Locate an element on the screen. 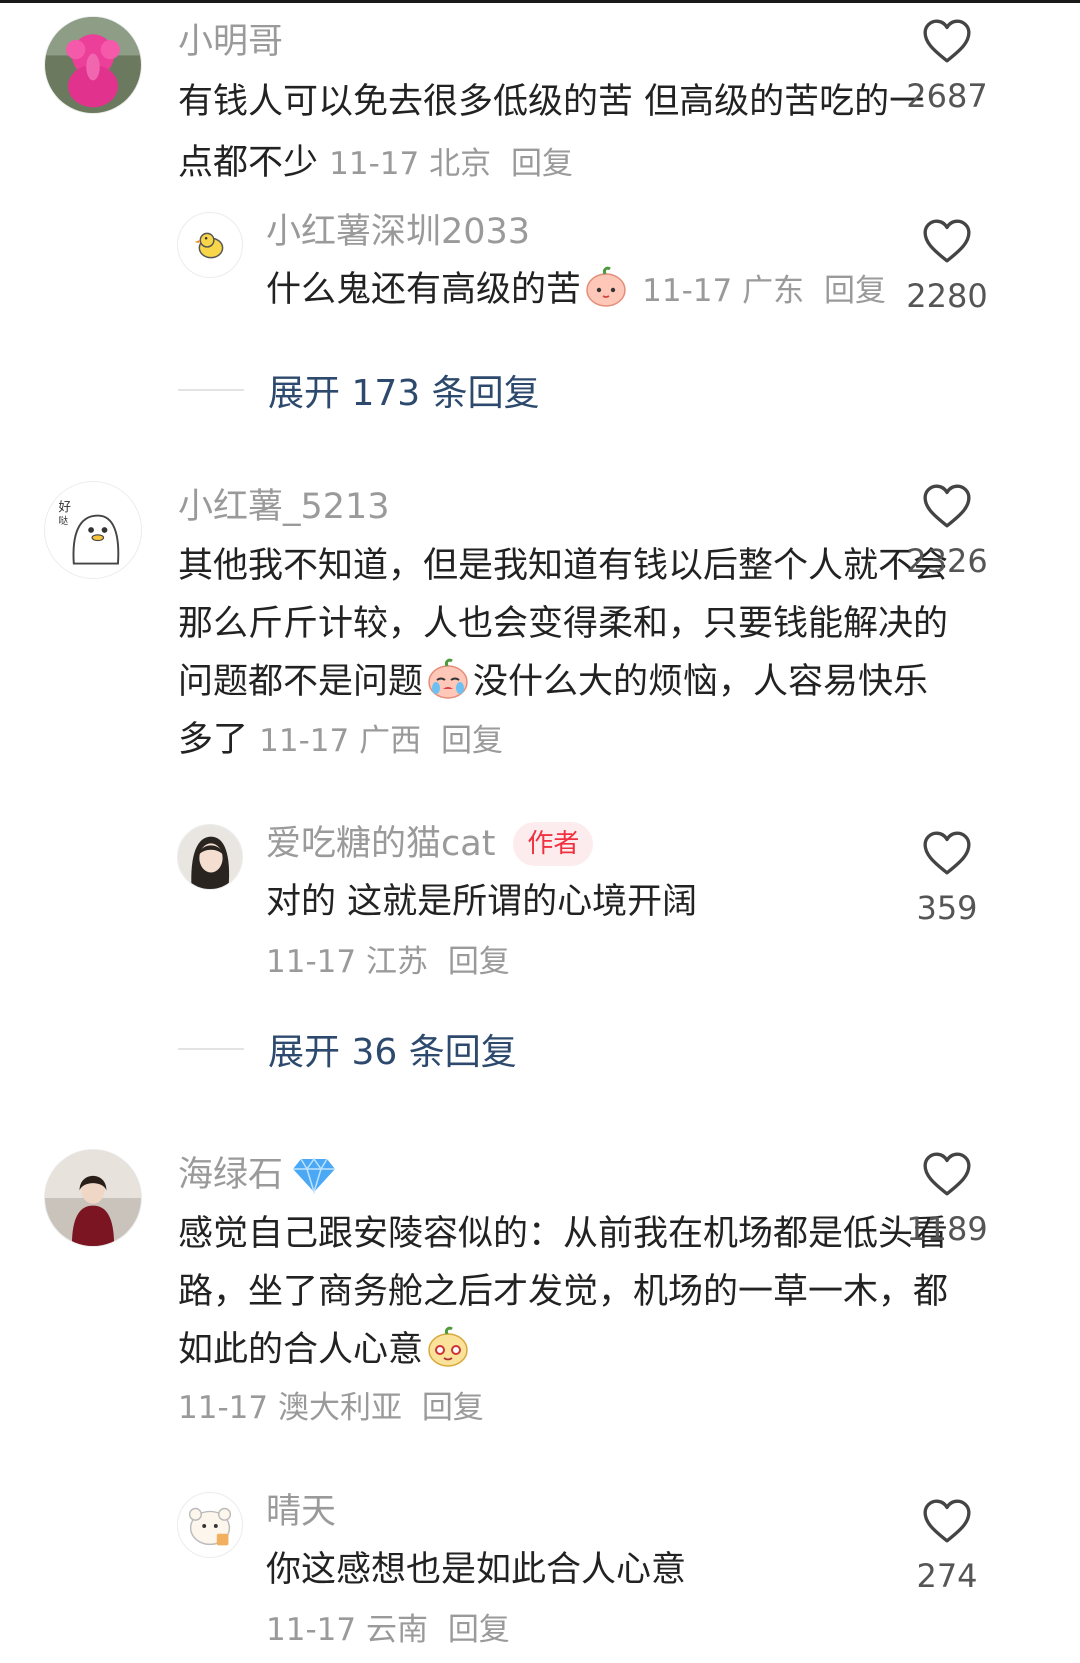  like-control: 2687 is located at coordinates (947, 67).